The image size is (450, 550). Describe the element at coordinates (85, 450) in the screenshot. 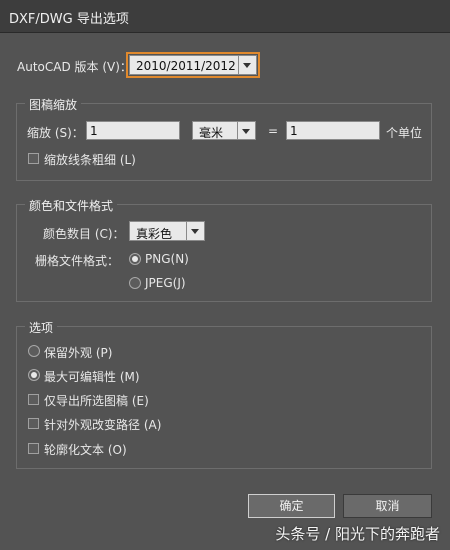

I see `outline-text-label: 轮廓化文本 (O)` at that location.